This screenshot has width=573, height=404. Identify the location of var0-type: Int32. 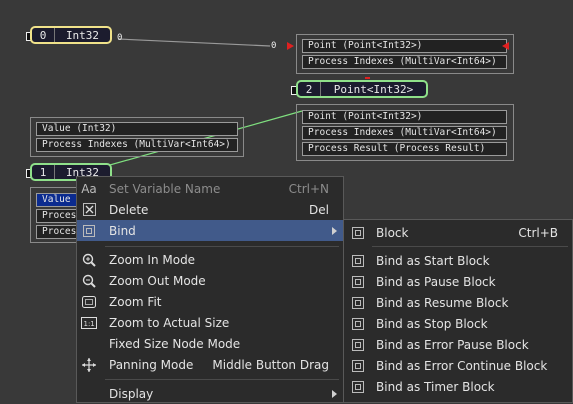
(82, 35).